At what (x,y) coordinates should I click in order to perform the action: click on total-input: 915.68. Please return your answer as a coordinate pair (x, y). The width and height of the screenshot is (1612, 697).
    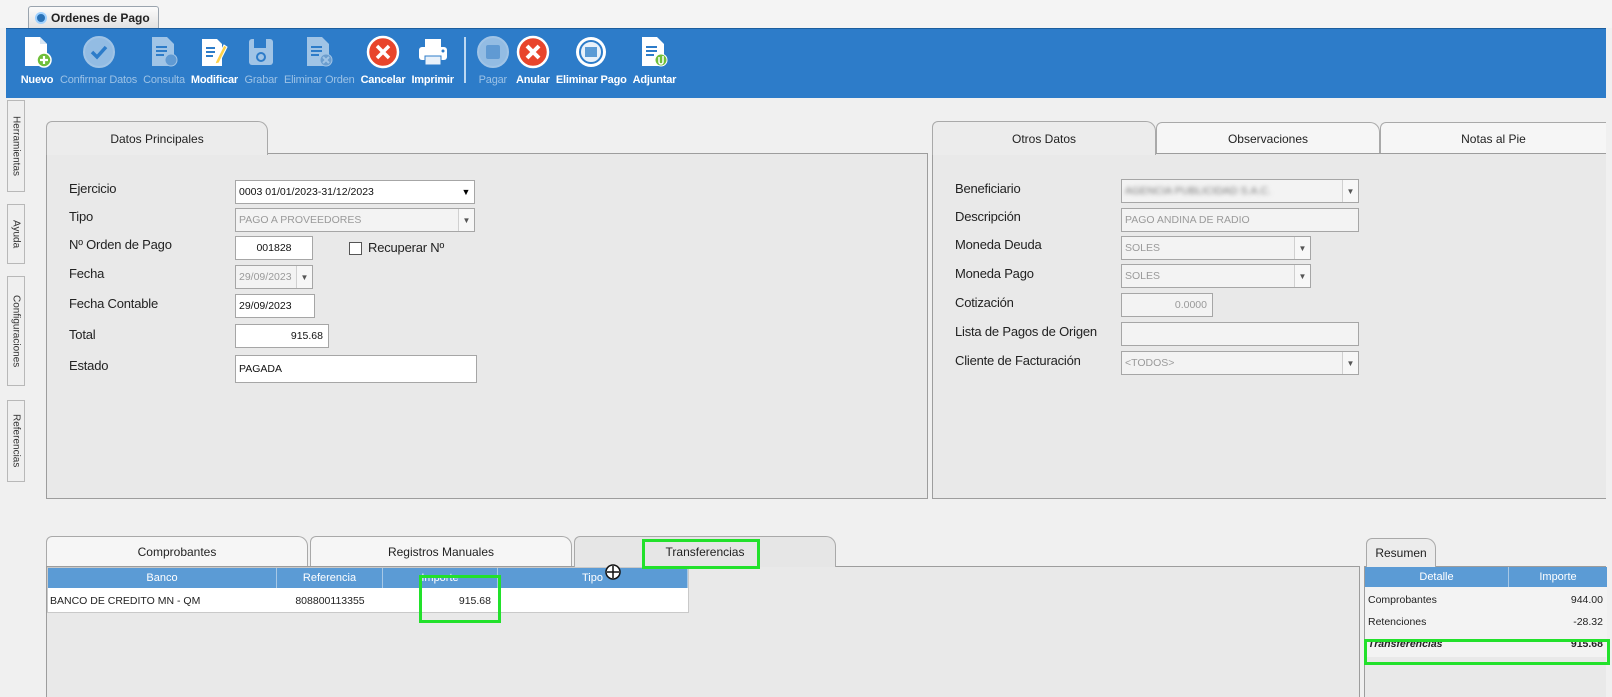
    Looking at the image, I should click on (282, 336).